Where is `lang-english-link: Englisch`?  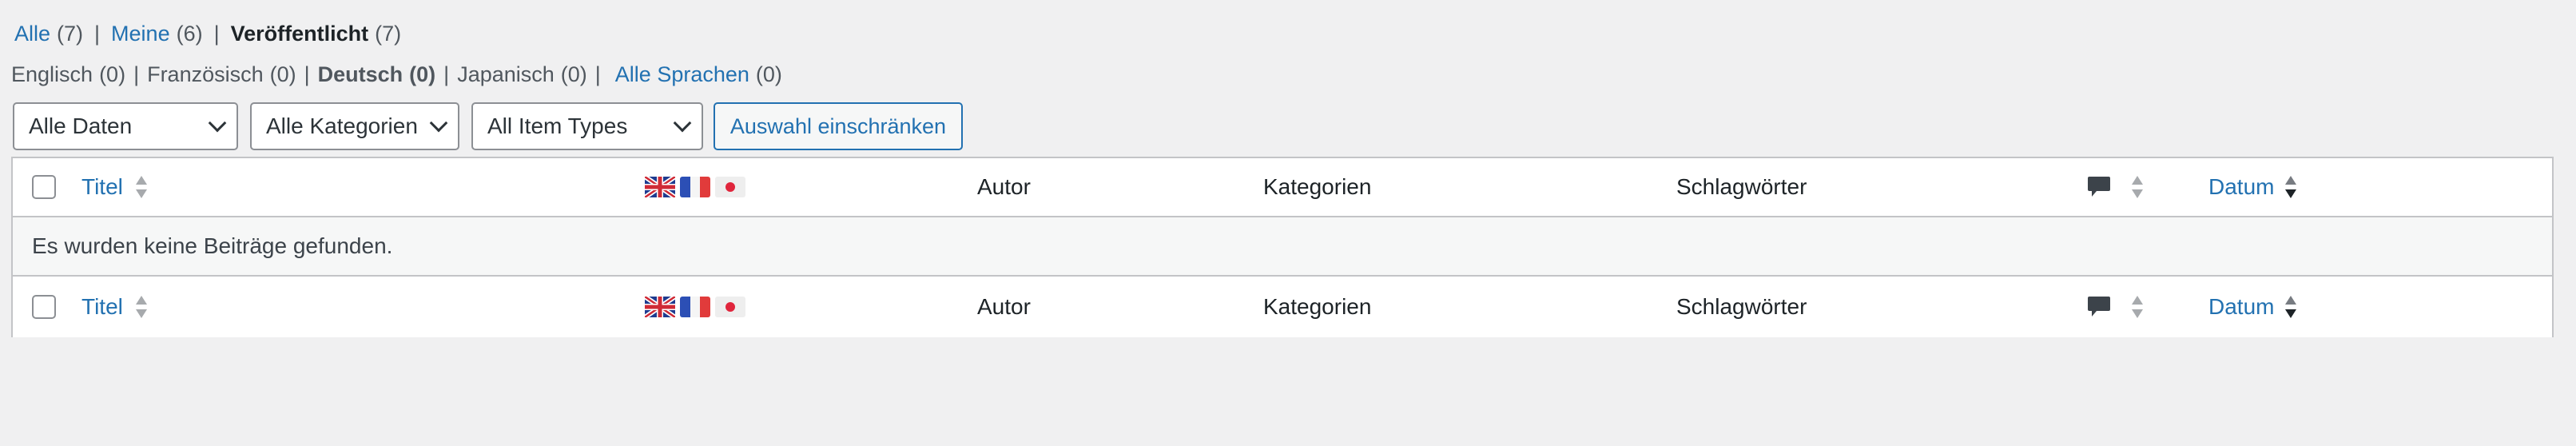 lang-english-link: Englisch is located at coordinates (52, 74).